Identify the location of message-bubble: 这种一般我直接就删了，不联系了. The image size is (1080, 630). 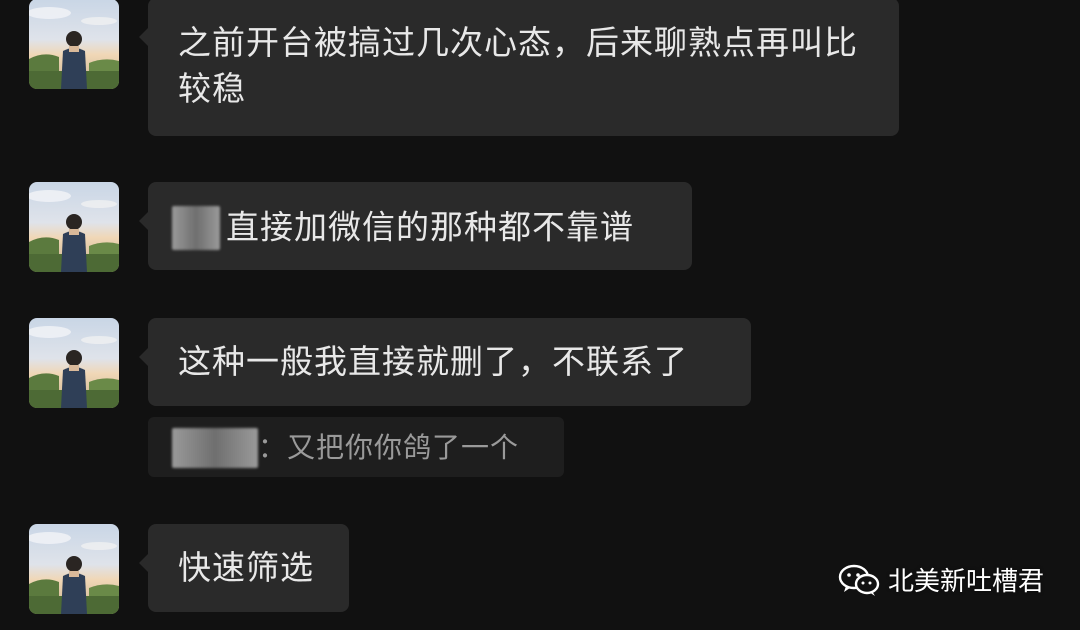
(445, 362).